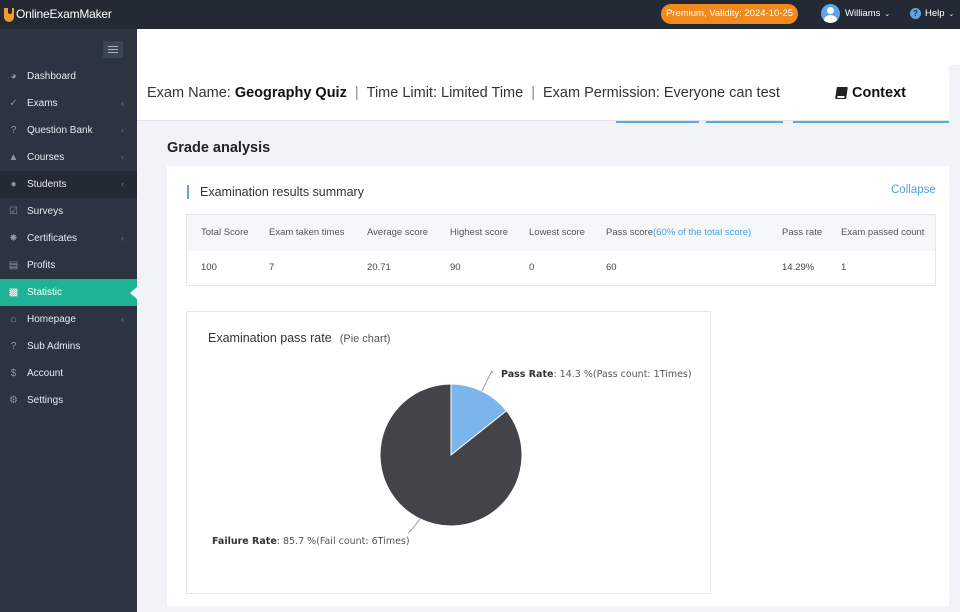 The width and height of the screenshot is (960, 612). I want to click on dollar-icon: $, so click(13, 373).